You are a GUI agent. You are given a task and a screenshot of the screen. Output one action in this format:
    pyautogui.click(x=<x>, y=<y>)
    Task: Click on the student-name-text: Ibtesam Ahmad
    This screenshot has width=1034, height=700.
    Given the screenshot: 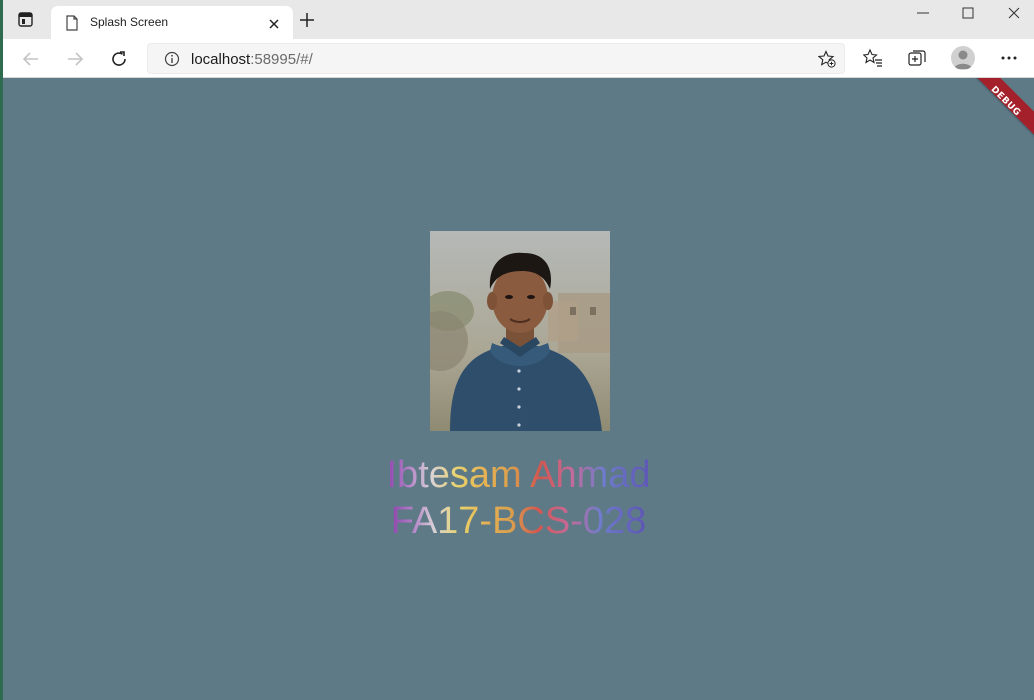 What is the action you would take?
    pyautogui.click(x=518, y=475)
    